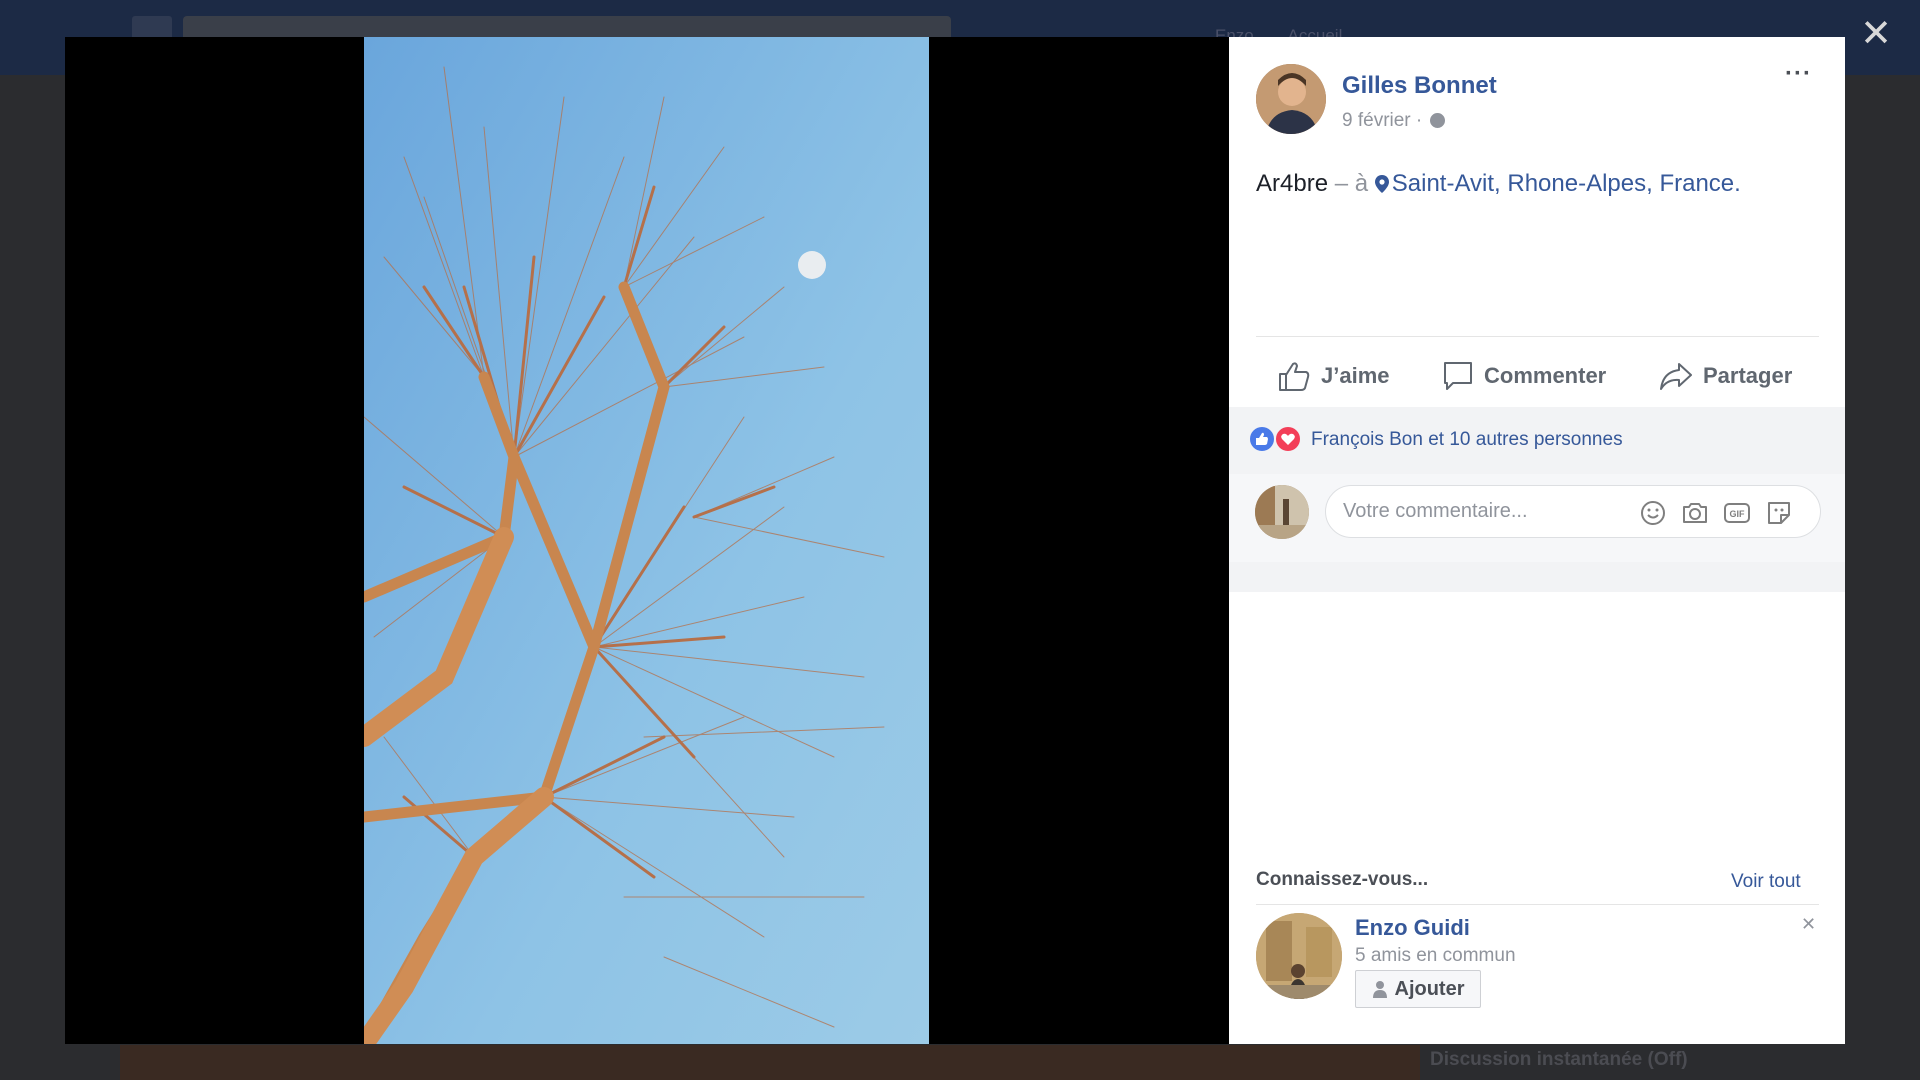 Image resolution: width=1920 pixels, height=1080 pixels. What do you see at coordinates (1292, 183) in the screenshot?
I see `post-caption: Ar4bre` at bounding box center [1292, 183].